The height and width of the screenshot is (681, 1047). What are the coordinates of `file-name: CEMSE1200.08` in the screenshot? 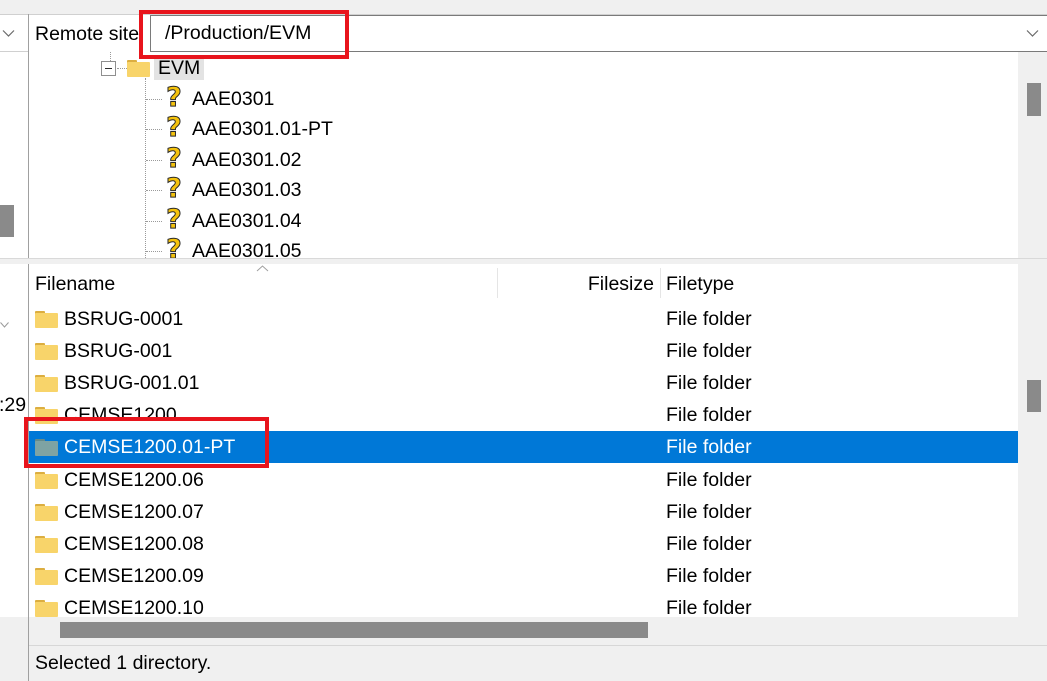 It's located at (134, 544).